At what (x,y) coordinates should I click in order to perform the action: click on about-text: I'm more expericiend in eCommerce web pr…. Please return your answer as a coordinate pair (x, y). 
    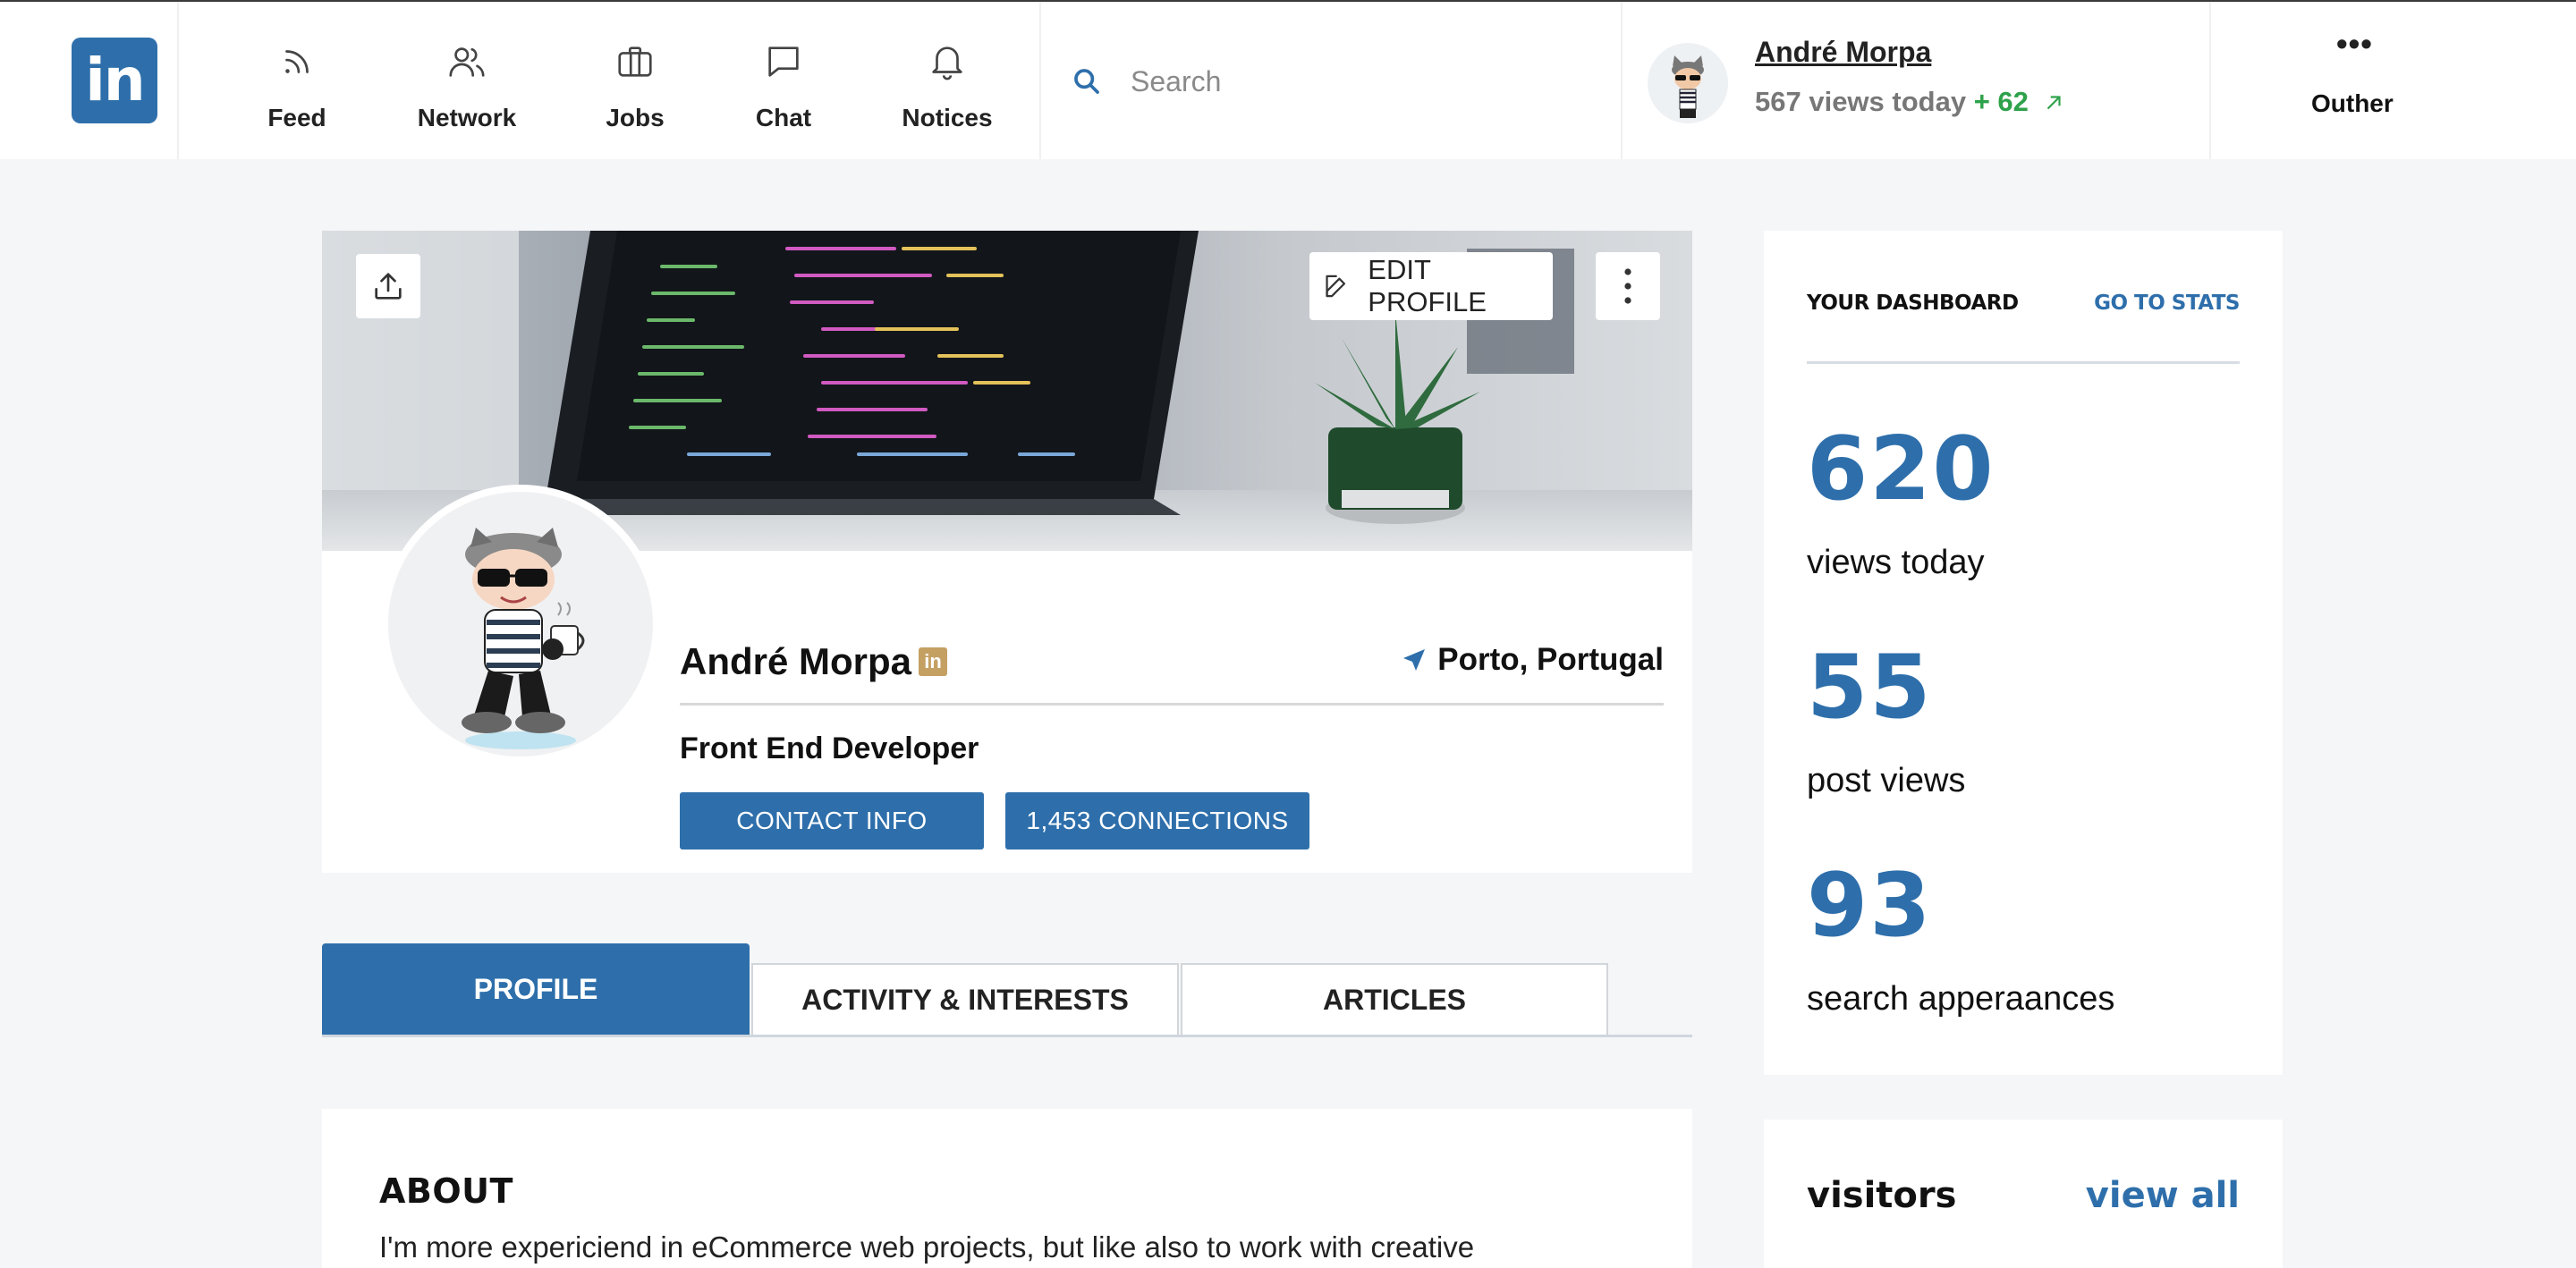
    Looking at the image, I should click on (927, 1247).